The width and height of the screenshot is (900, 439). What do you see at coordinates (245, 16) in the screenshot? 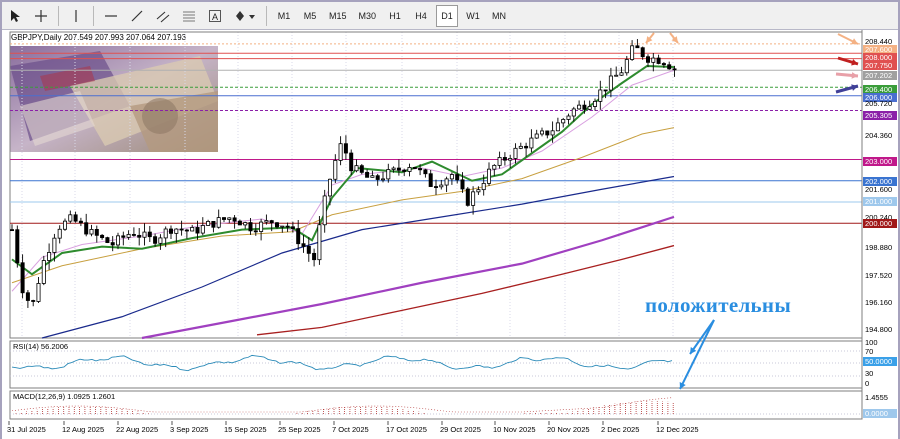
I see `shapes-dropdown-icon` at bounding box center [245, 16].